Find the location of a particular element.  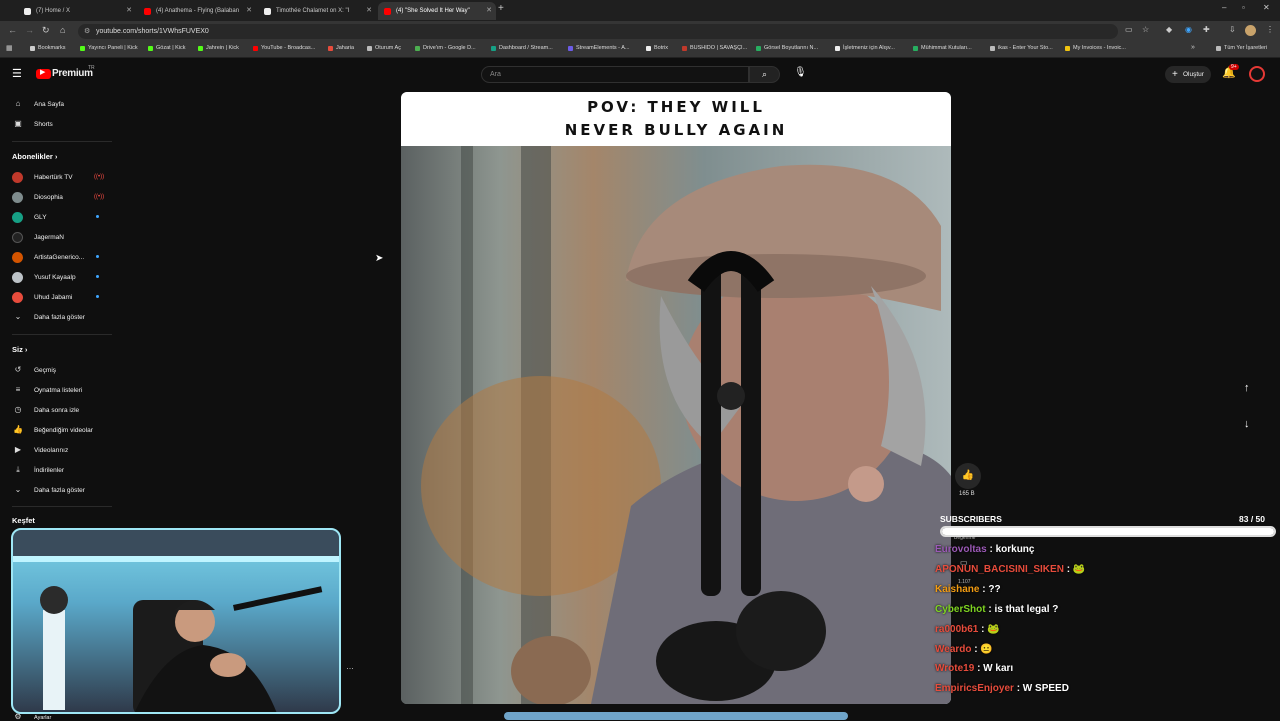

notification-badge: 9+ is located at coordinates (1234, 67).